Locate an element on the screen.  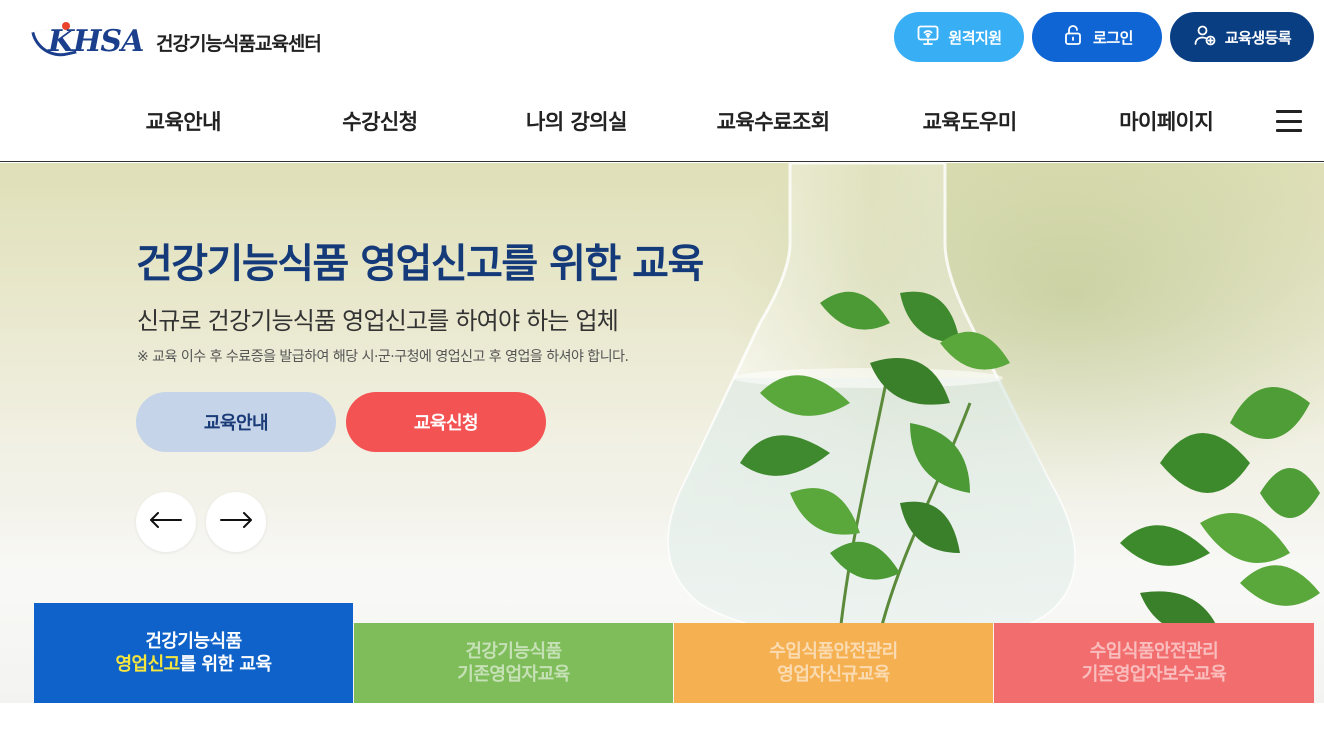
category-tab-line2: 영업신고를 위한 교육 is located at coordinates (193, 664).